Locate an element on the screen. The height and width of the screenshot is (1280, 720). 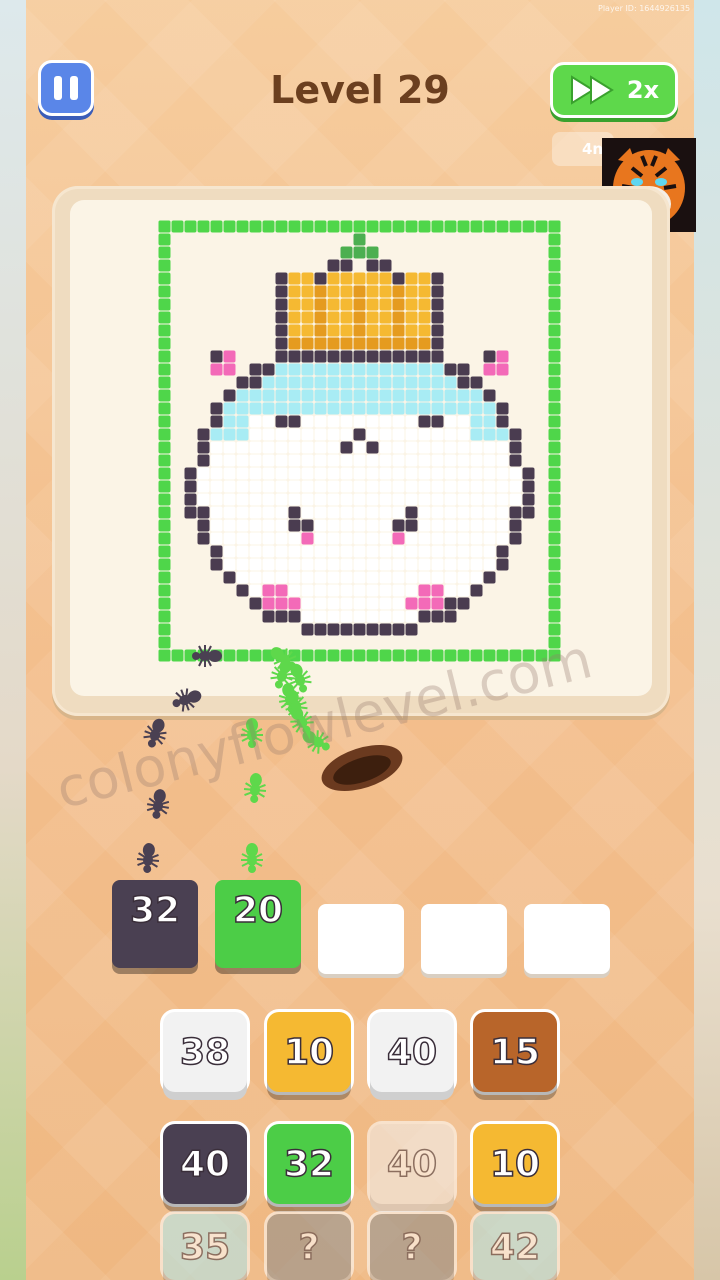
color-tile-row2-2: 32 is located at coordinates (309, 1164).